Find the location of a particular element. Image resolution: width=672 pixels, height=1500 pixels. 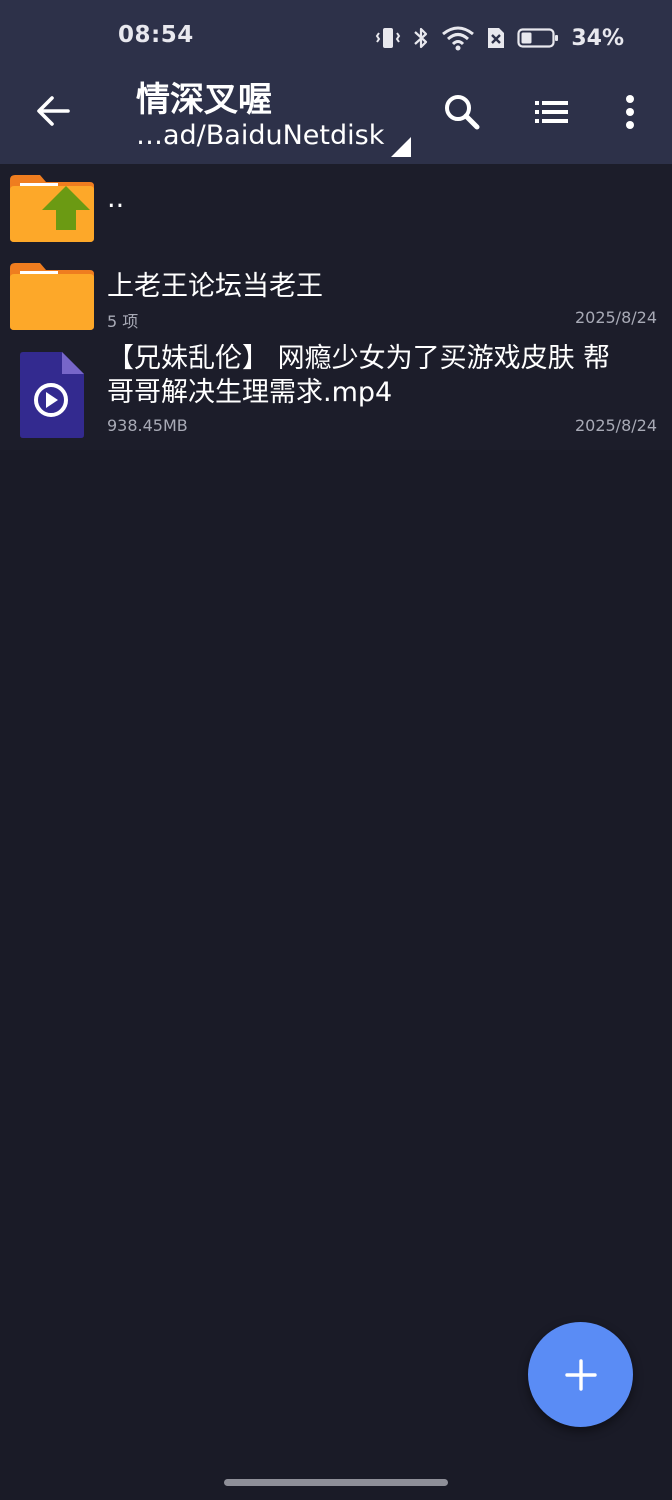

folder-title: 情深叉喔 is located at coordinates (204, 100).